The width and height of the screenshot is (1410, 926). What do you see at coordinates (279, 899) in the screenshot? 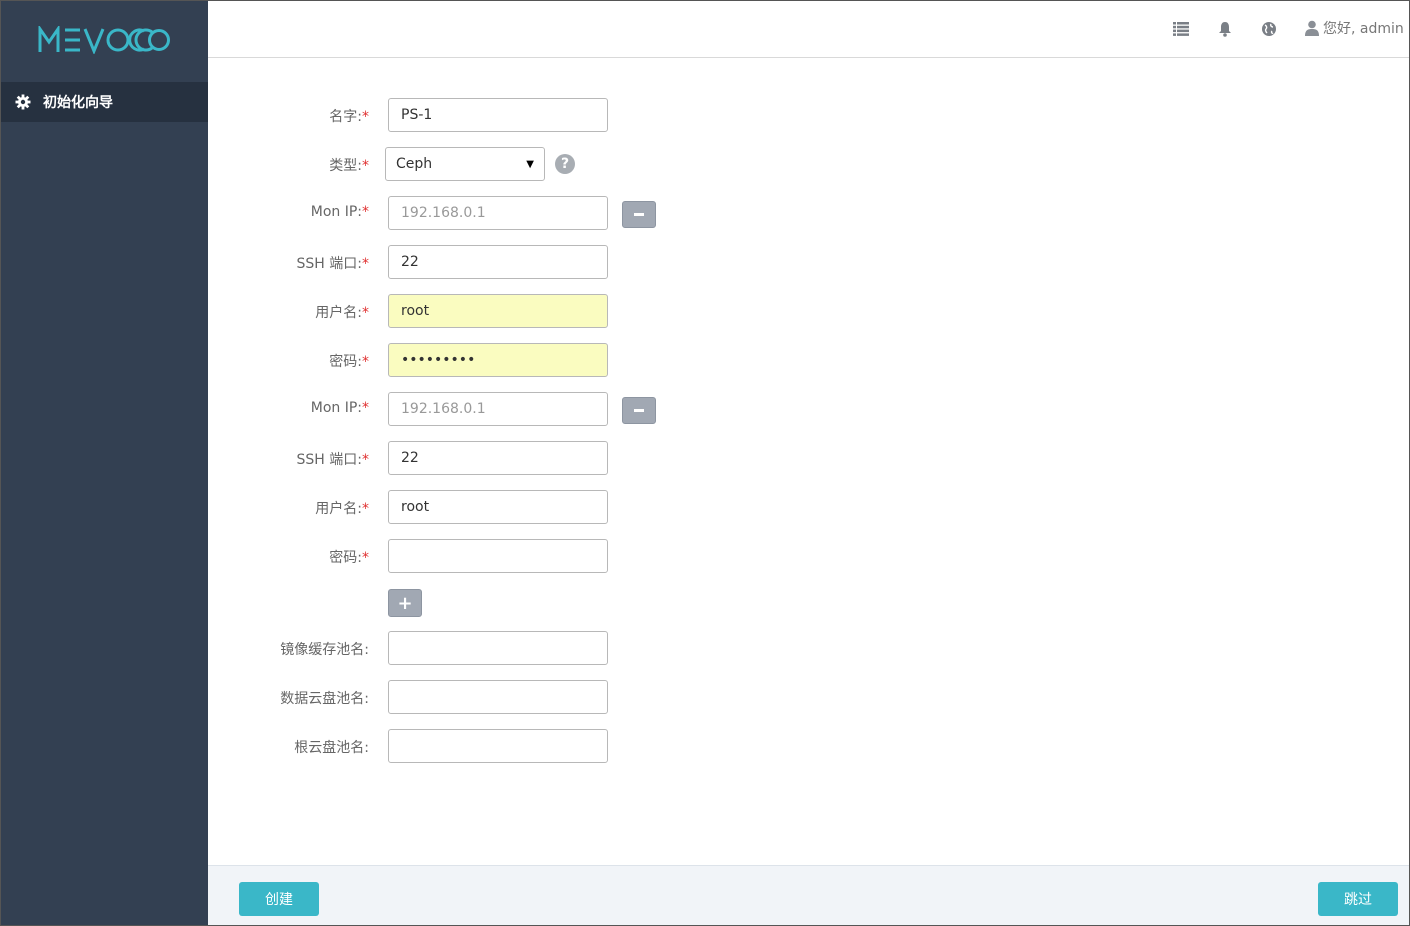
I see `create-button: 创建` at bounding box center [279, 899].